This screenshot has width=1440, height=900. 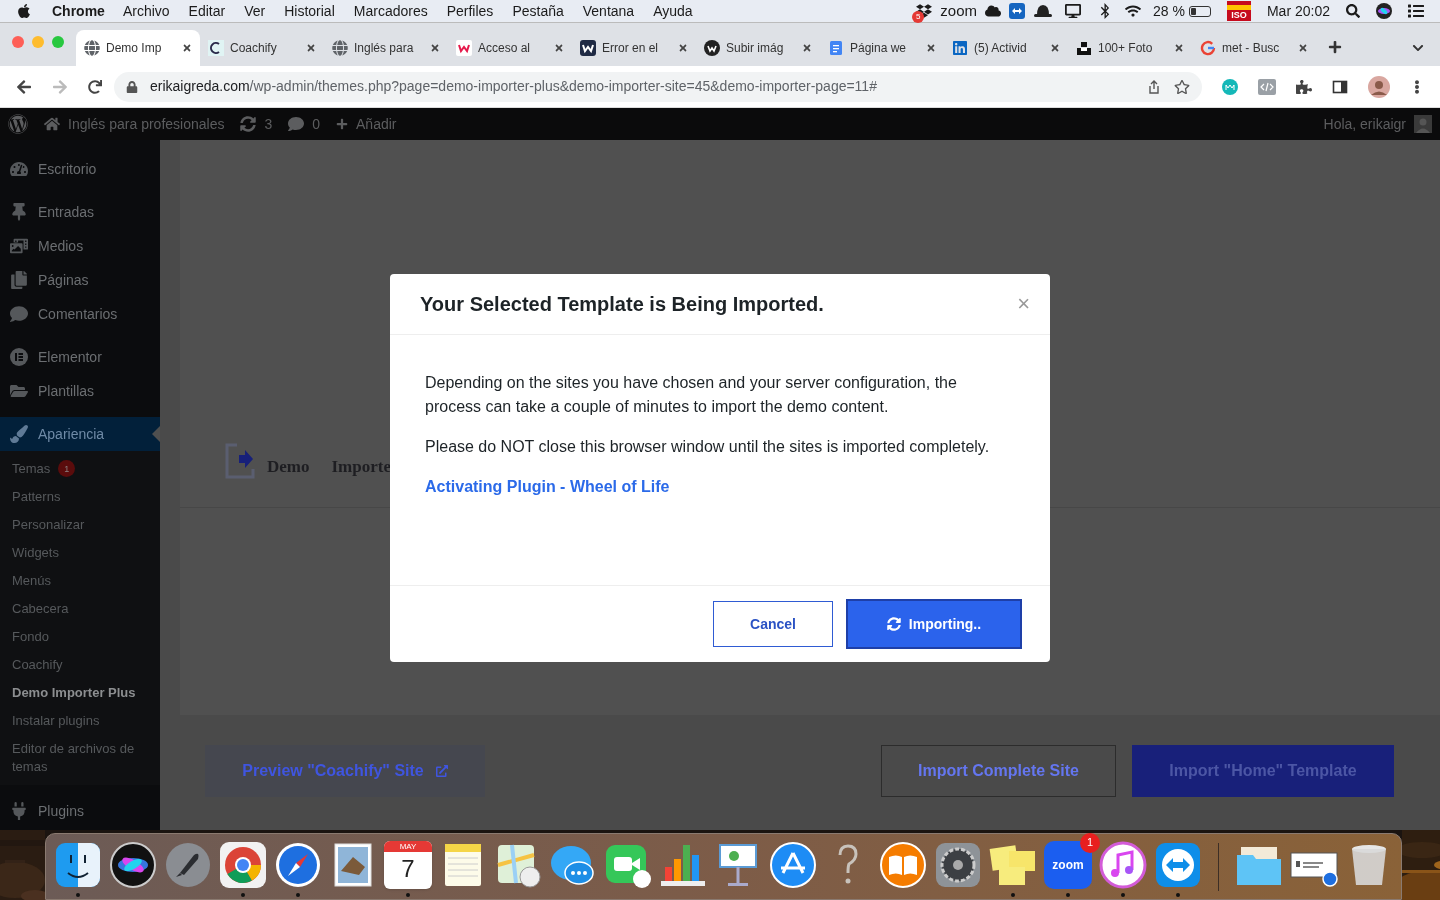 What do you see at coordinates (793, 864) in the screenshot?
I see `app-store-icon` at bounding box center [793, 864].